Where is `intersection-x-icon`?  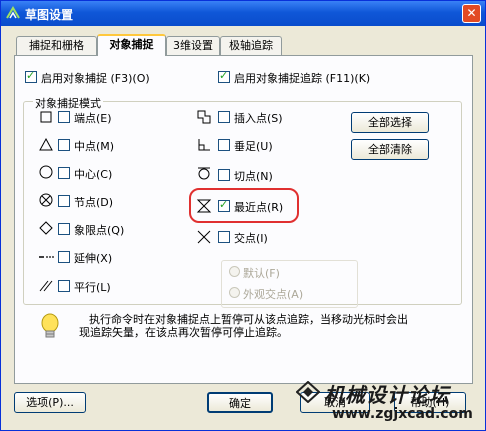
intersection-x-icon is located at coordinates (204, 237).